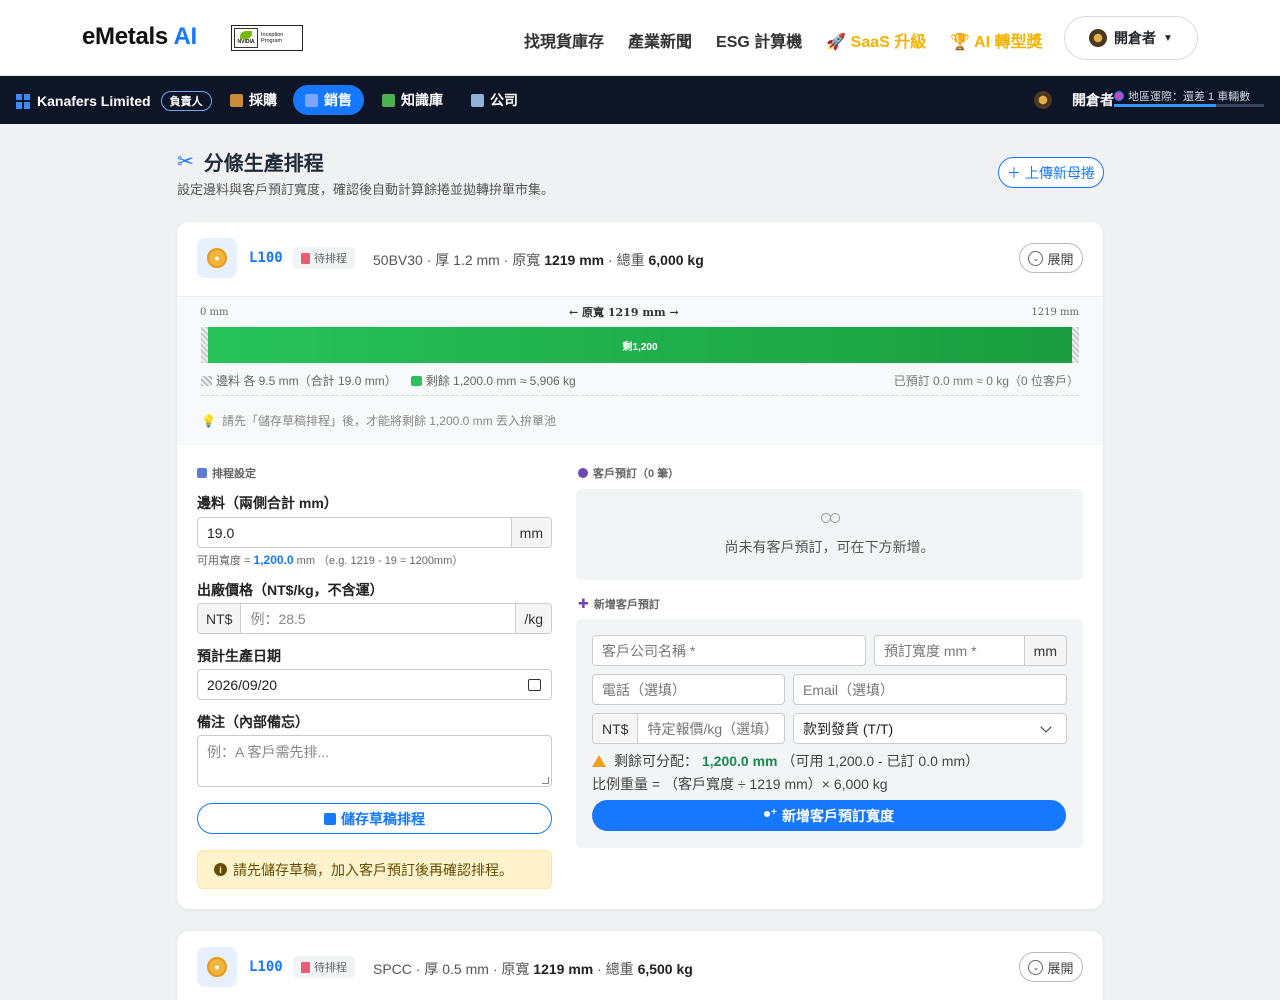 The height and width of the screenshot is (1000, 1280). I want to click on org-name: Kanafers Limited, so click(94, 101).